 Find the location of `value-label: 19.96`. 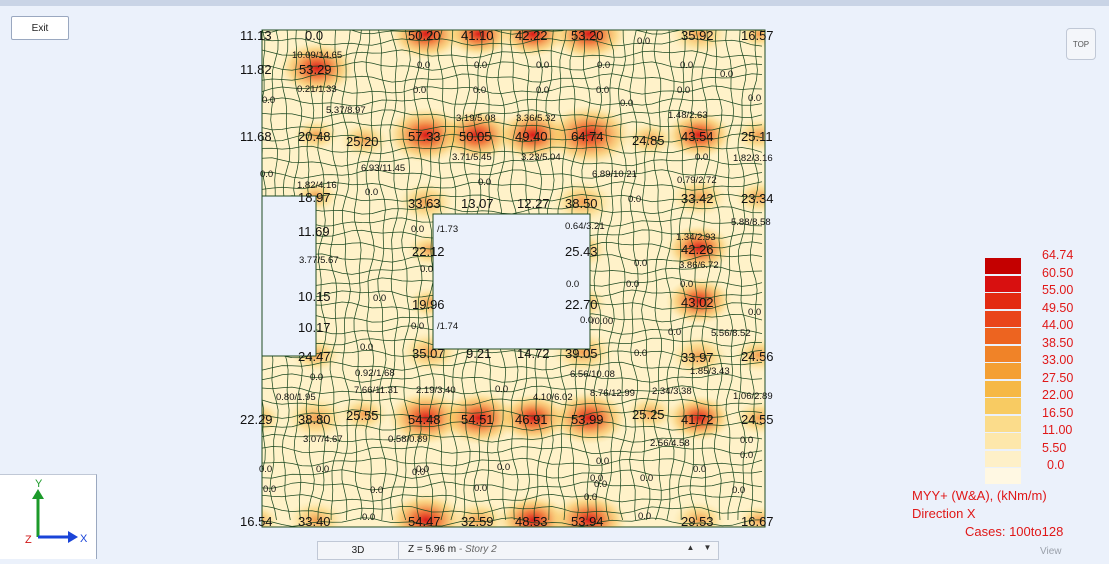

value-label: 19.96 is located at coordinates (428, 304).